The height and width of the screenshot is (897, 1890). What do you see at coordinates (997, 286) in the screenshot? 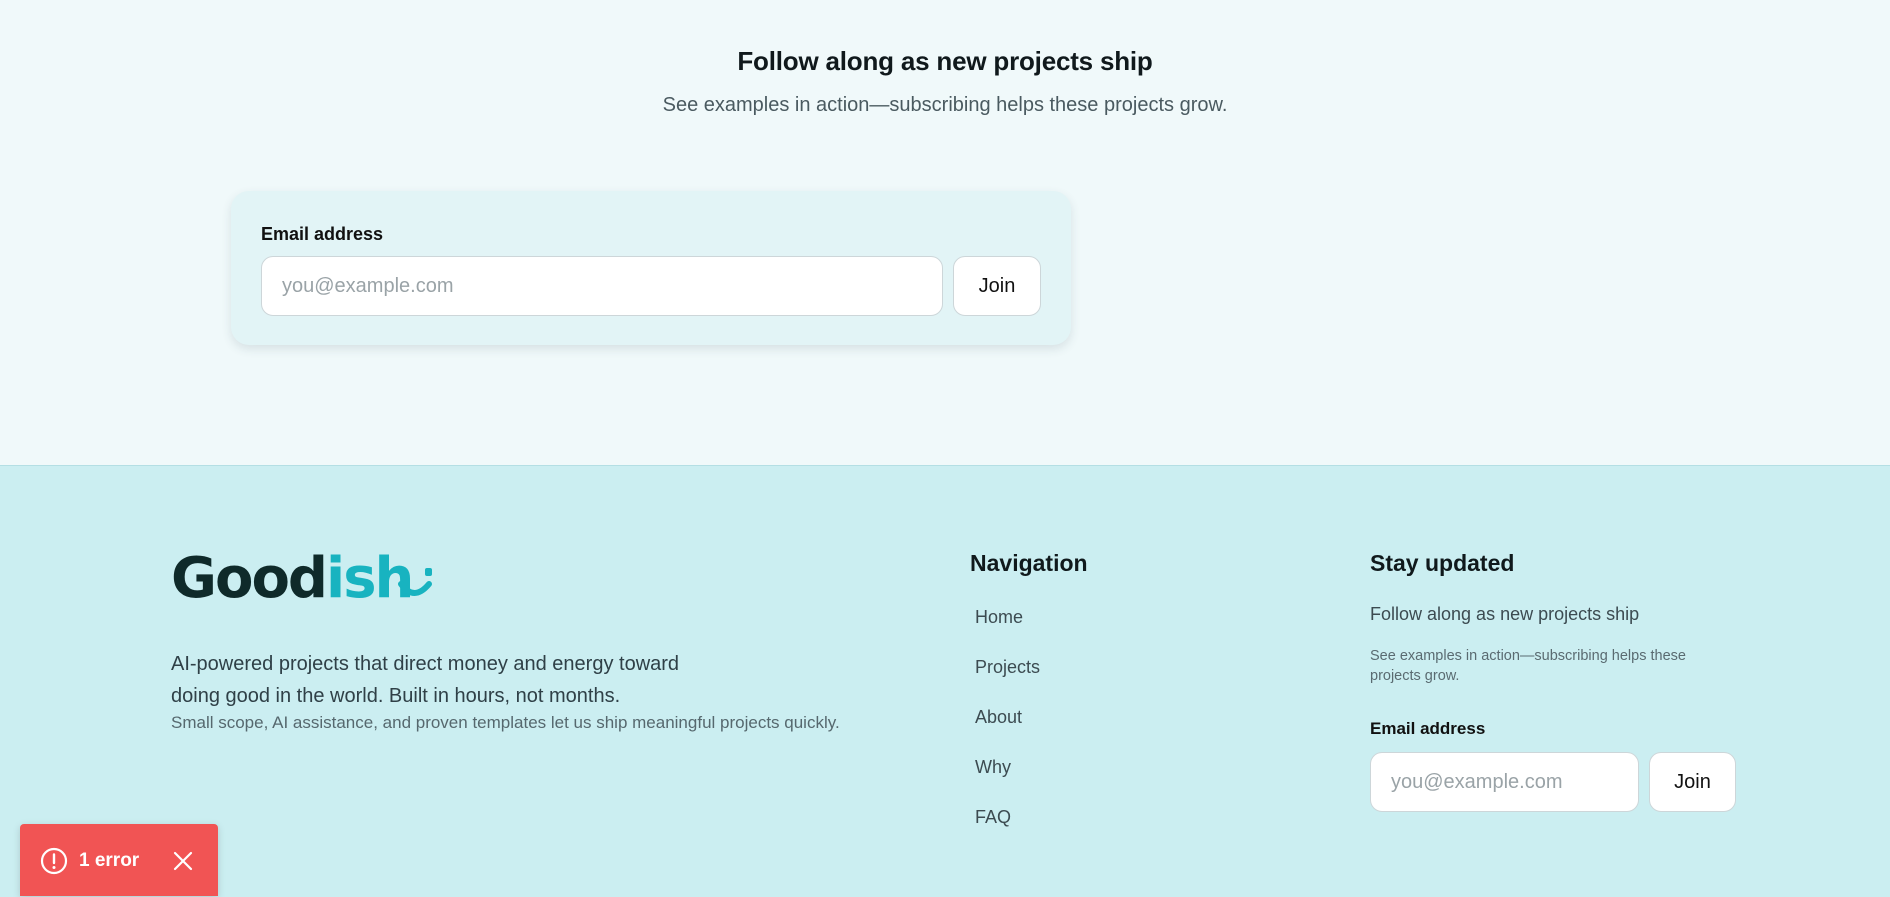
I see `join-button: Join` at bounding box center [997, 286].